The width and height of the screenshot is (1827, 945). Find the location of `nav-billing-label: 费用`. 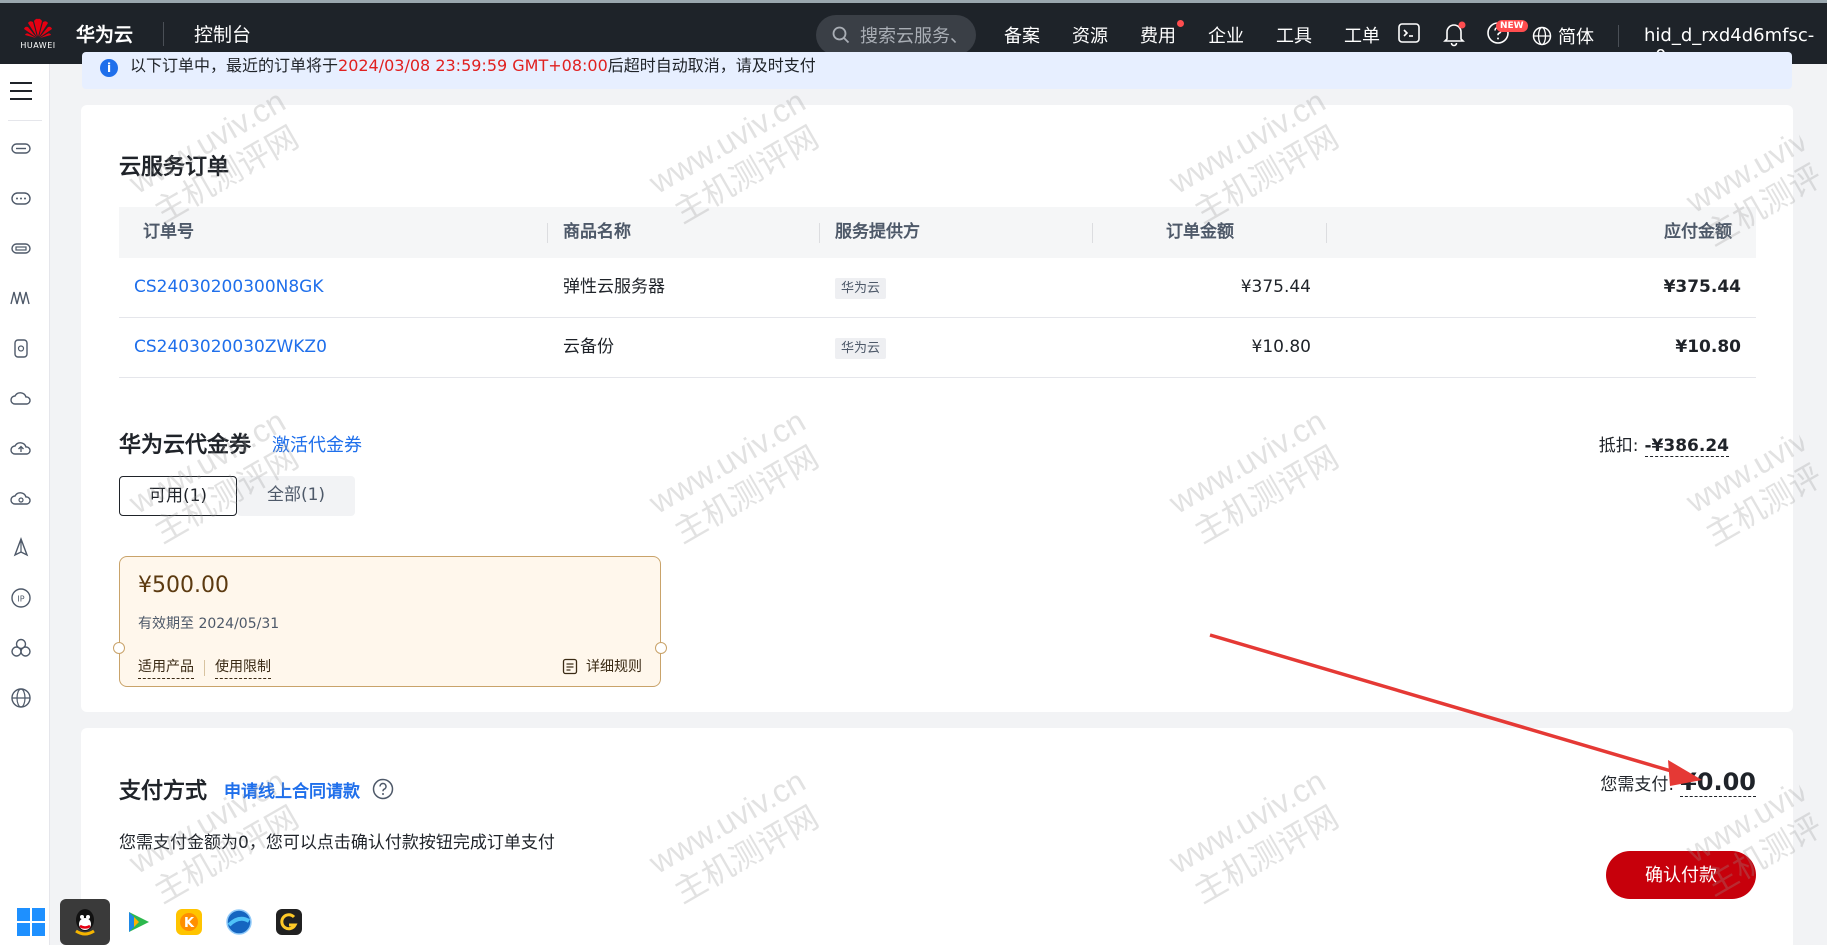

nav-billing-label: 费用 is located at coordinates (1158, 36).